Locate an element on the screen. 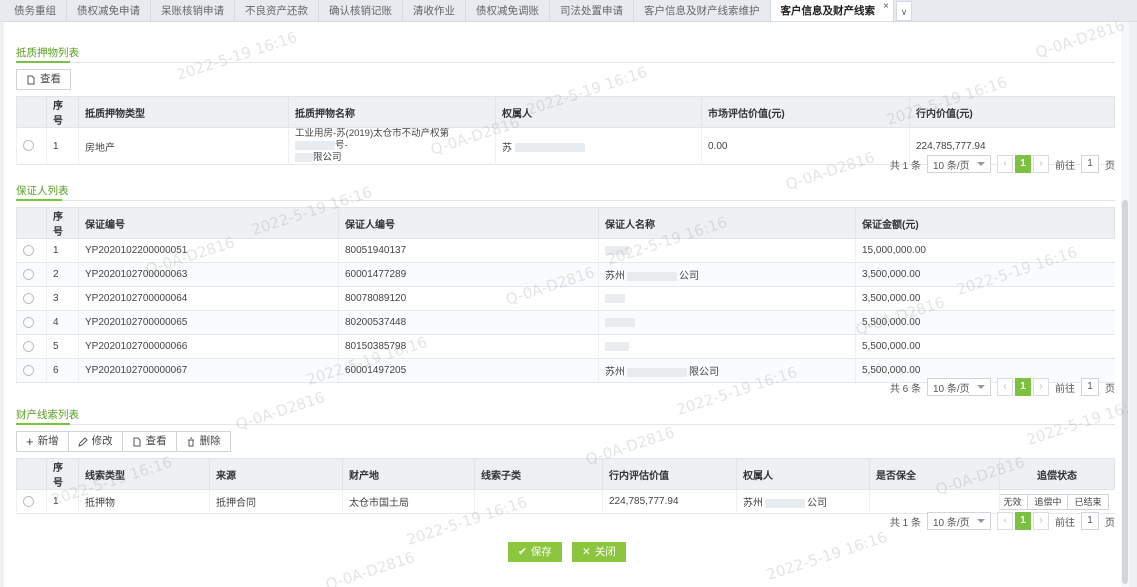  guarantor-name-suffix: 公司 is located at coordinates (689, 276).